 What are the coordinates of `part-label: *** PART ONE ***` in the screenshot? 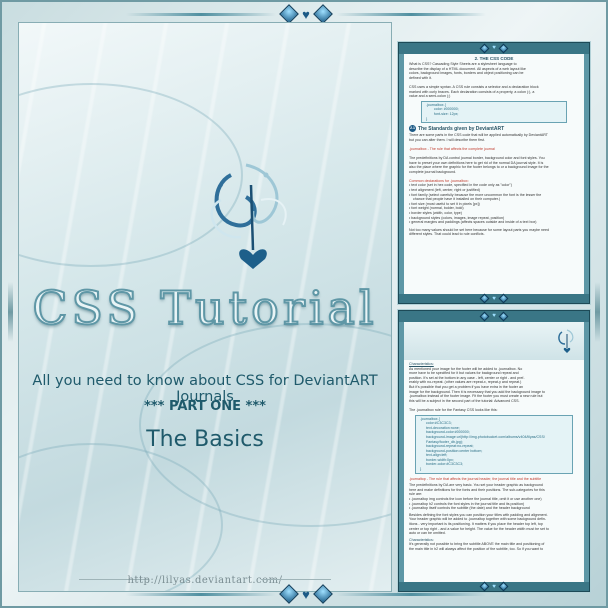 It's located at (205, 406).